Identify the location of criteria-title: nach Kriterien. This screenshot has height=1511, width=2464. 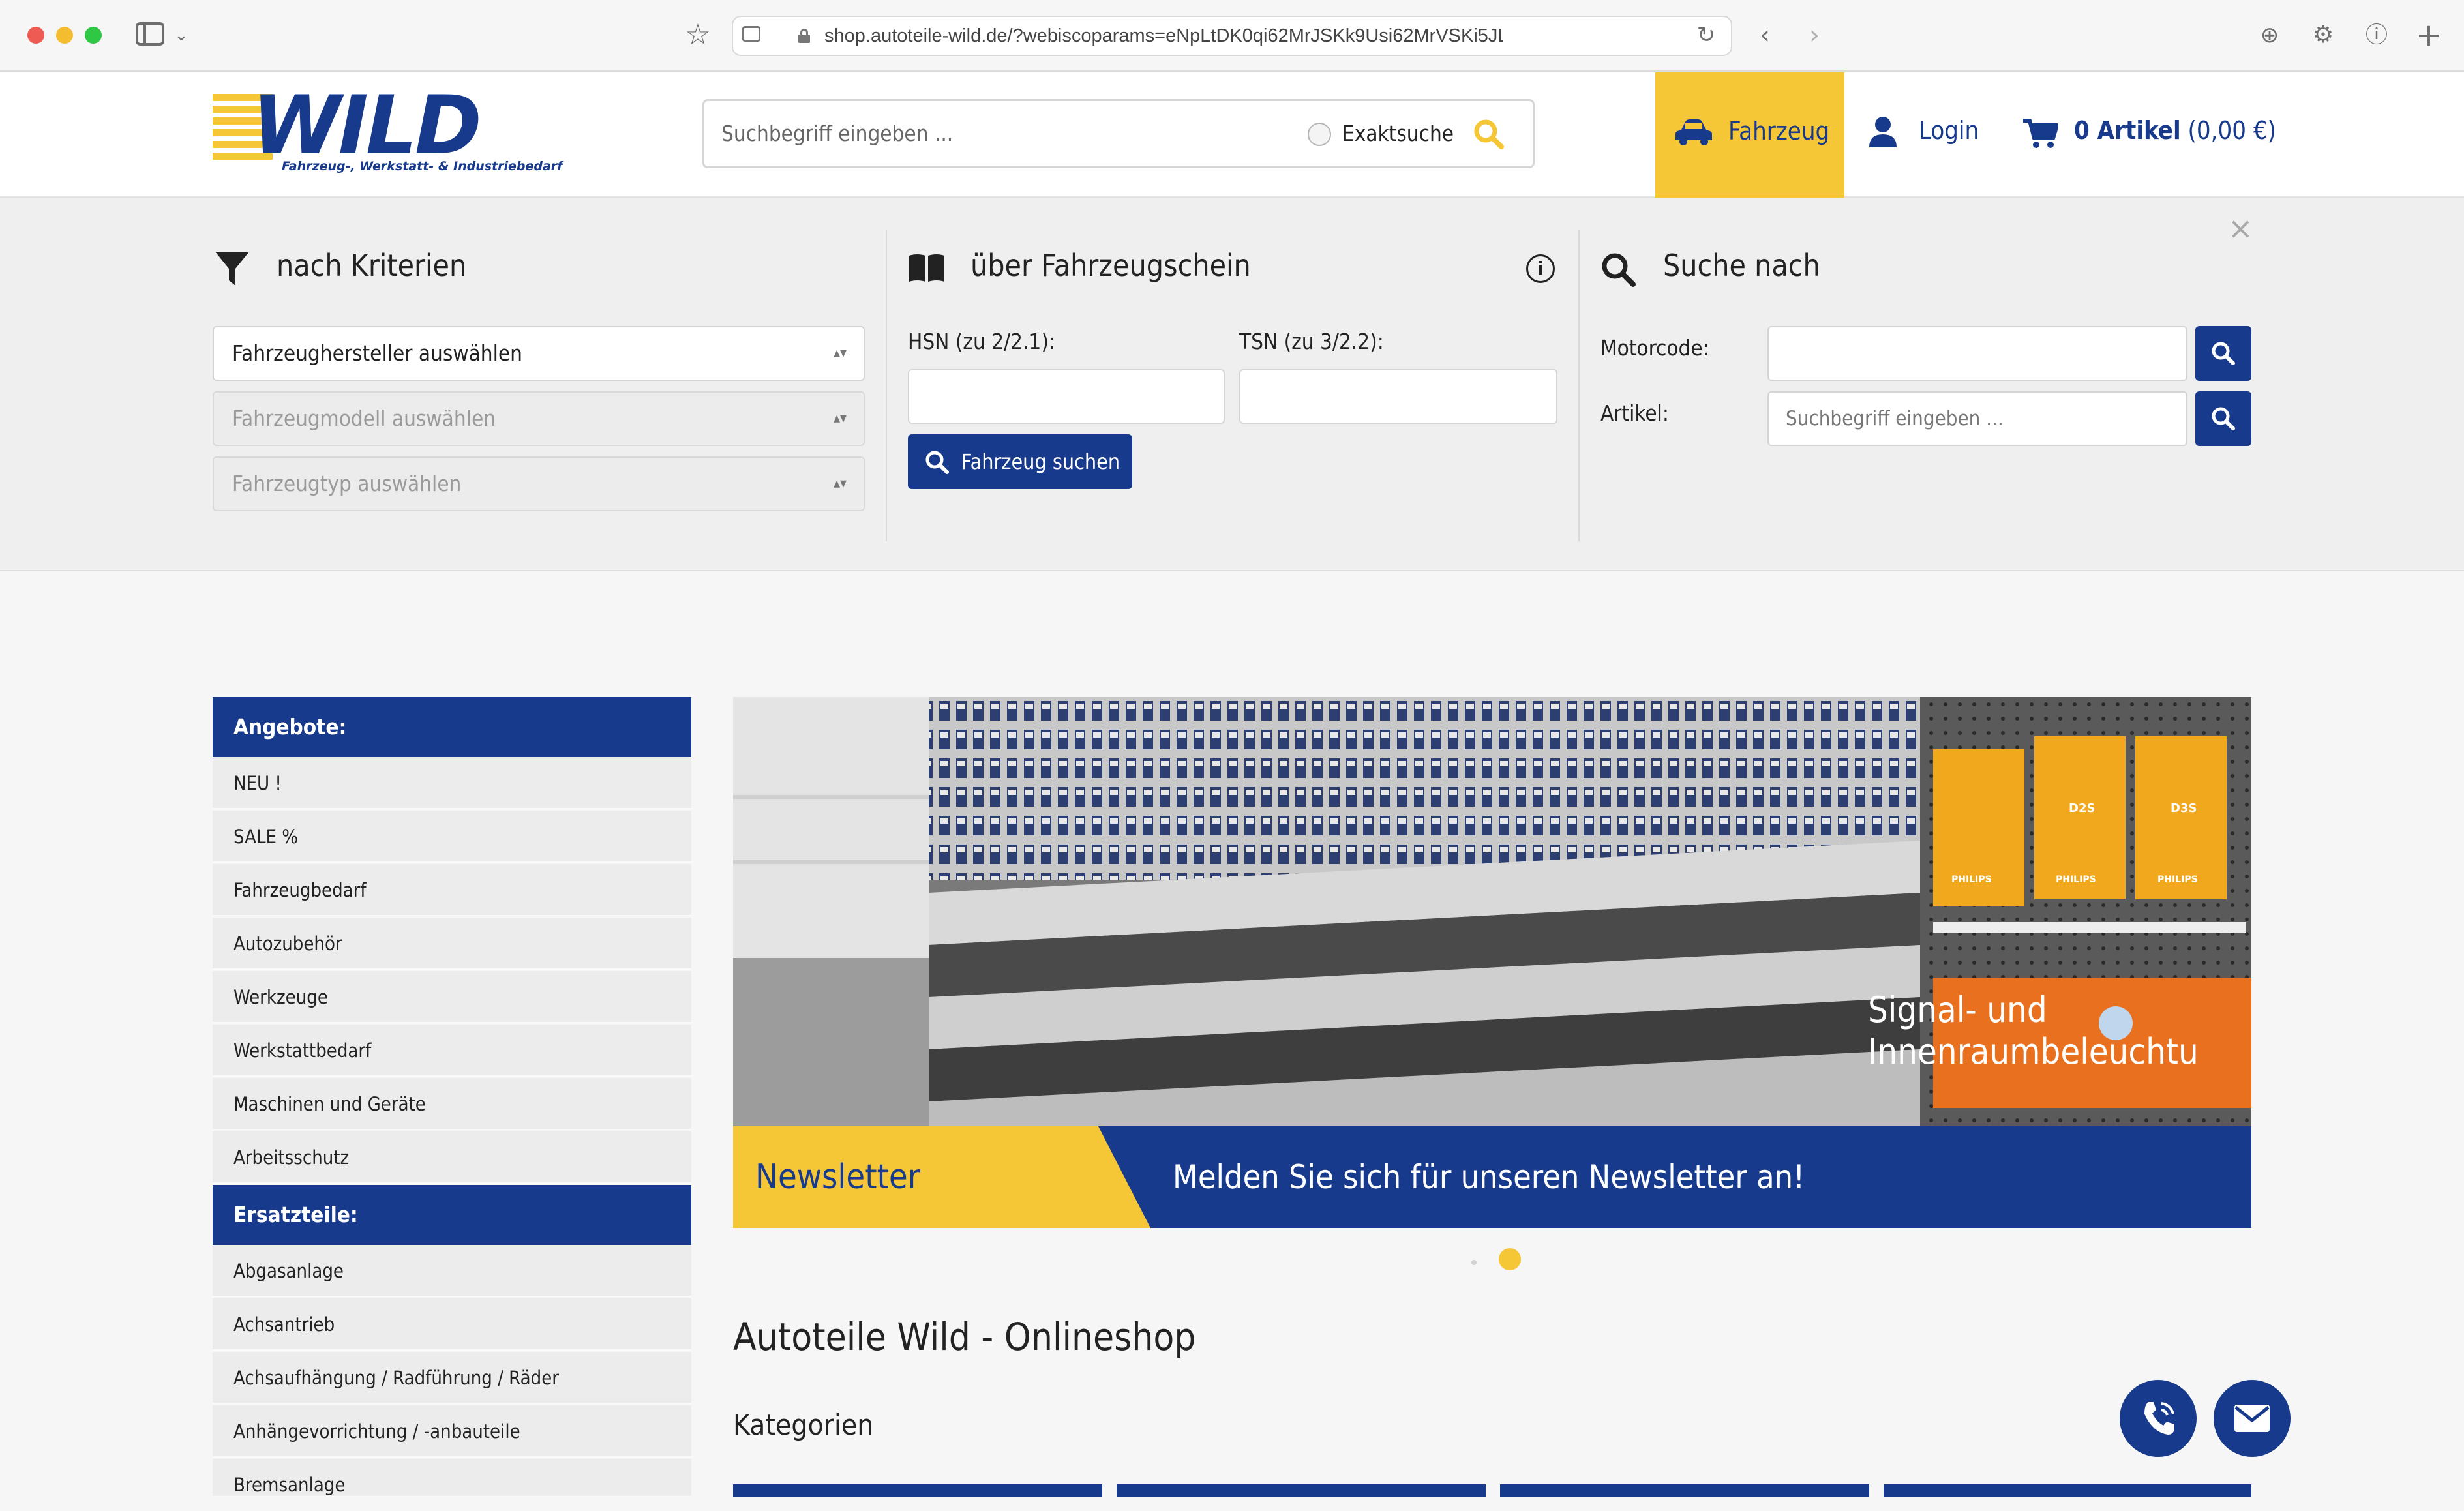
(372, 265).